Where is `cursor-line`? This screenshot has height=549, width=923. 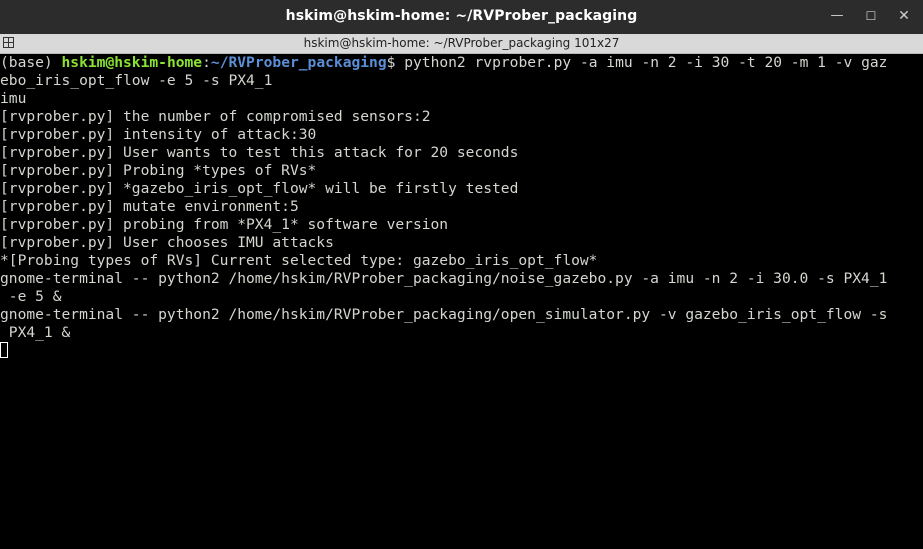
cursor-line is located at coordinates (461, 351).